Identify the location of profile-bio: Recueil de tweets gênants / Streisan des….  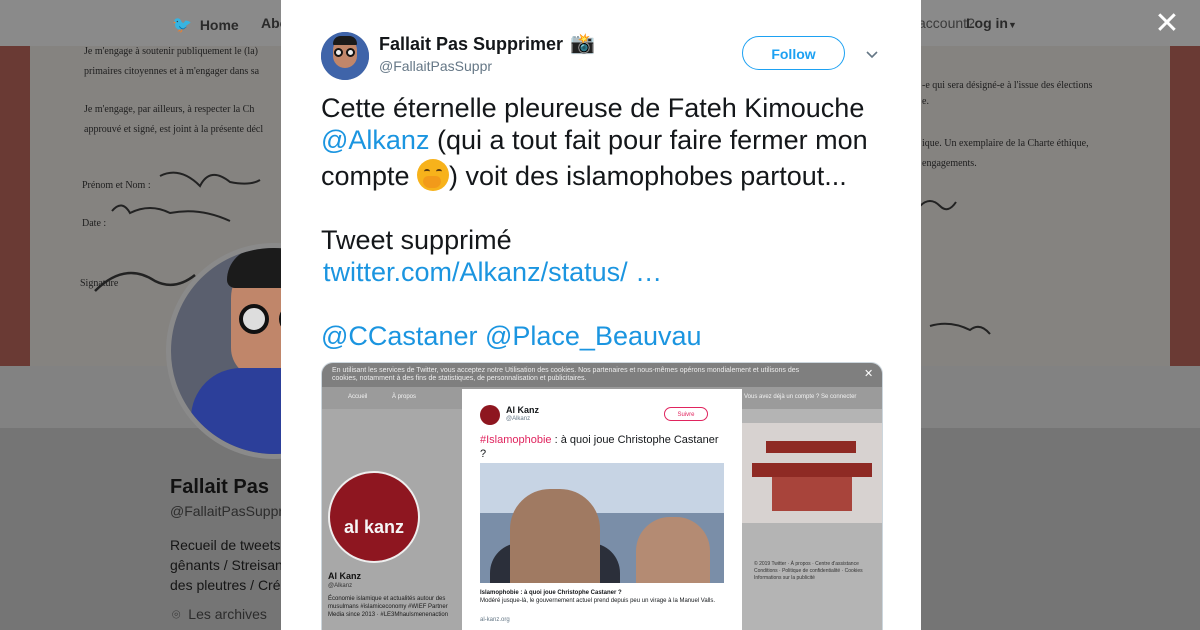
(226, 565).